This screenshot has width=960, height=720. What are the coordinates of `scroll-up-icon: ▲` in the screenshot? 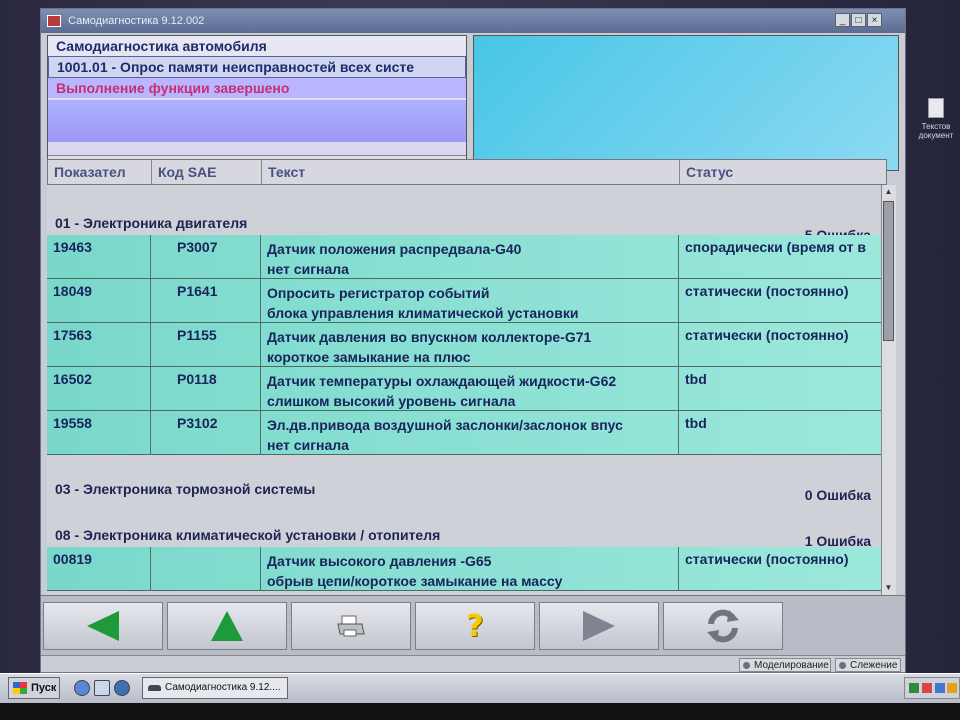 It's located at (888, 192).